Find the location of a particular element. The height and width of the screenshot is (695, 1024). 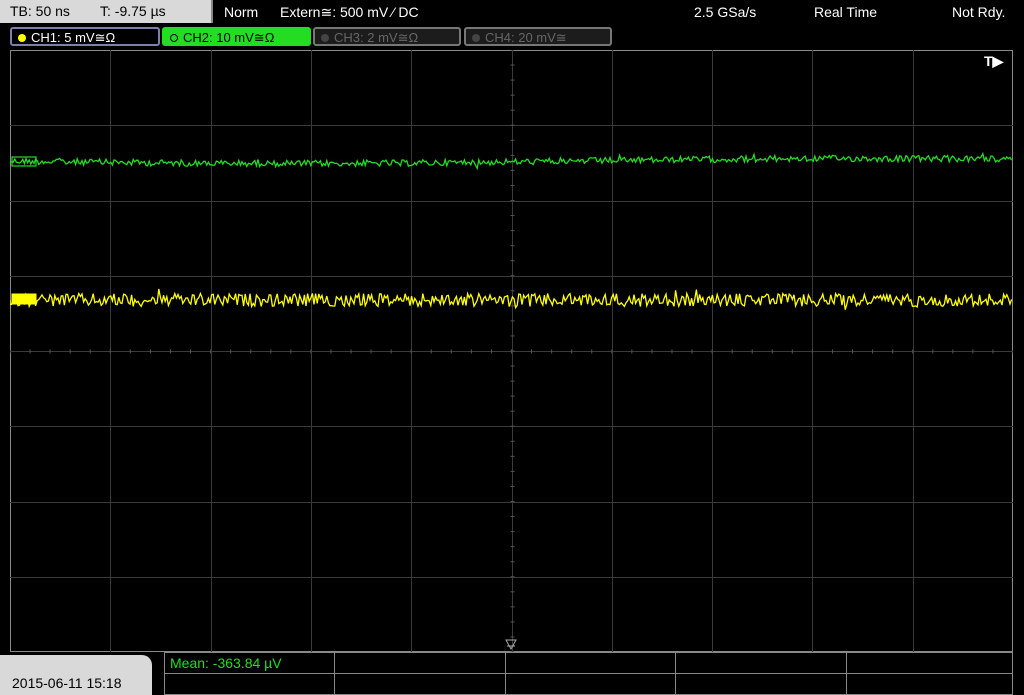

datetime-box: 2015-06-11 15:18 is located at coordinates (76, 675).